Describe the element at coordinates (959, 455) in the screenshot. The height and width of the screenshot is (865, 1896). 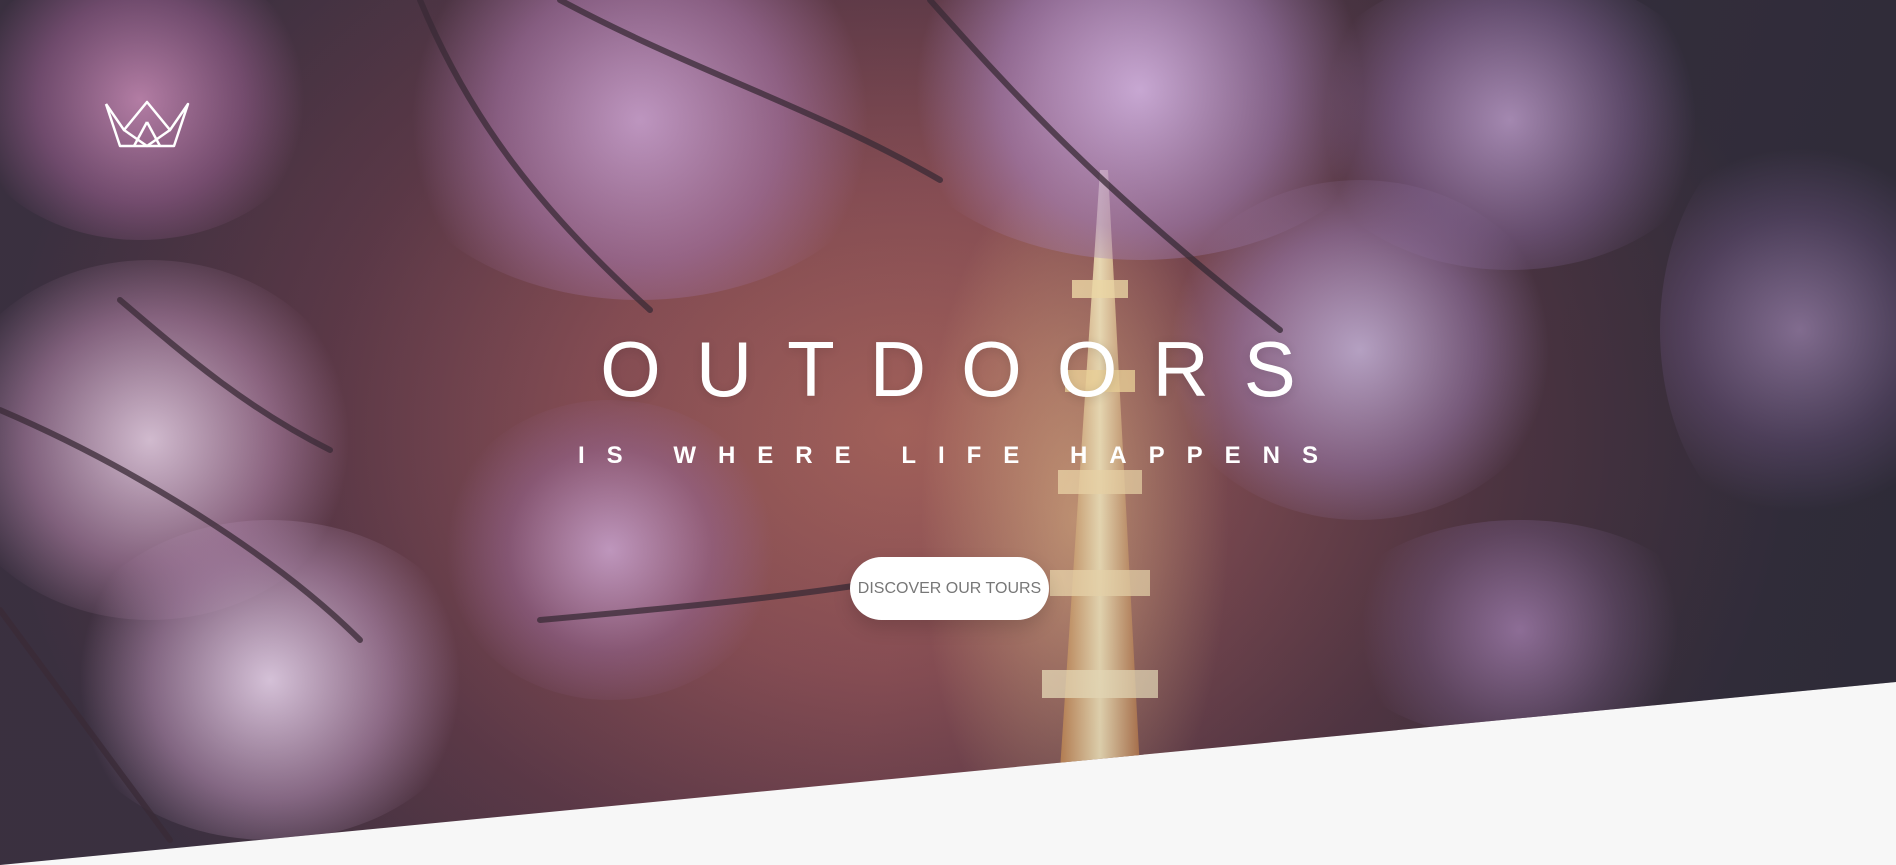
I see `hero-title-sub: IS WHERE LIFE HAPPENS` at that location.